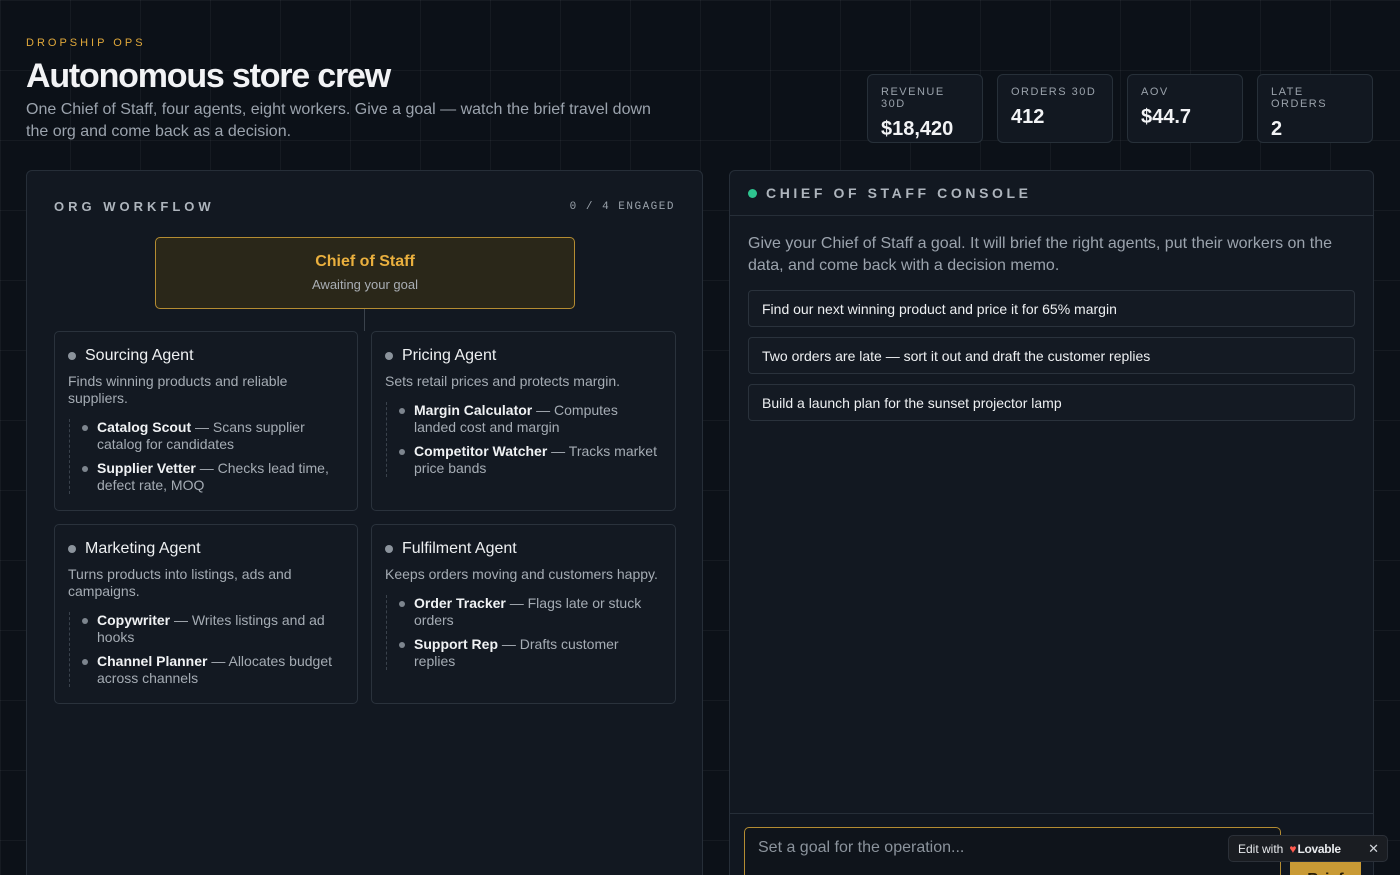 This screenshot has height=875, width=1400. Describe the element at coordinates (473, 410) in the screenshot. I see `worker-name: Margin Calculator` at that location.